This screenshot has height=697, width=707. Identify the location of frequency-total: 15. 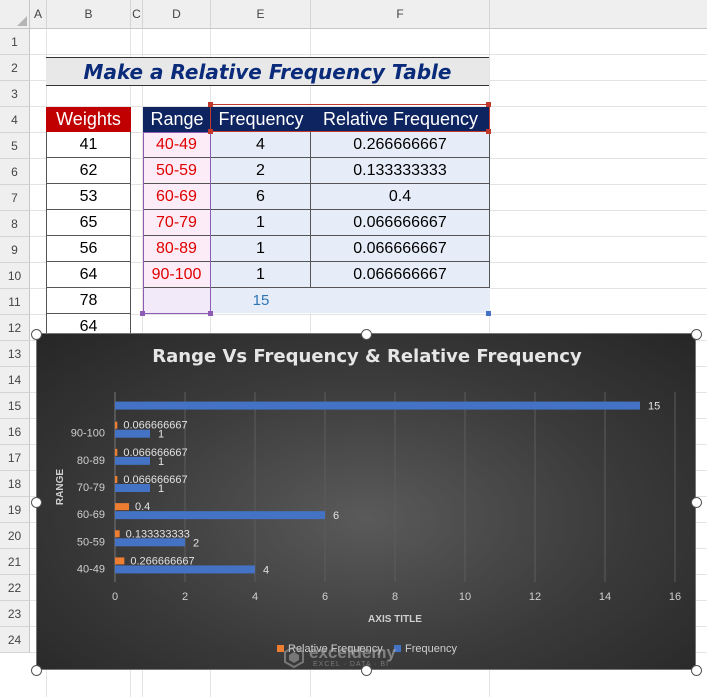
(261, 300).